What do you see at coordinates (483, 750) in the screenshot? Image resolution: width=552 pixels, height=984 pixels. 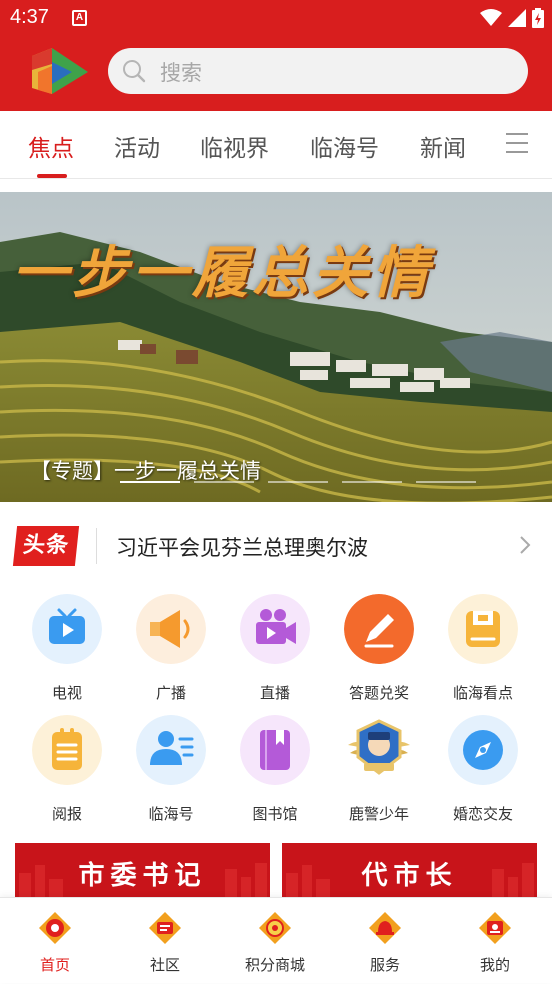 I see `compass-icon` at bounding box center [483, 750].